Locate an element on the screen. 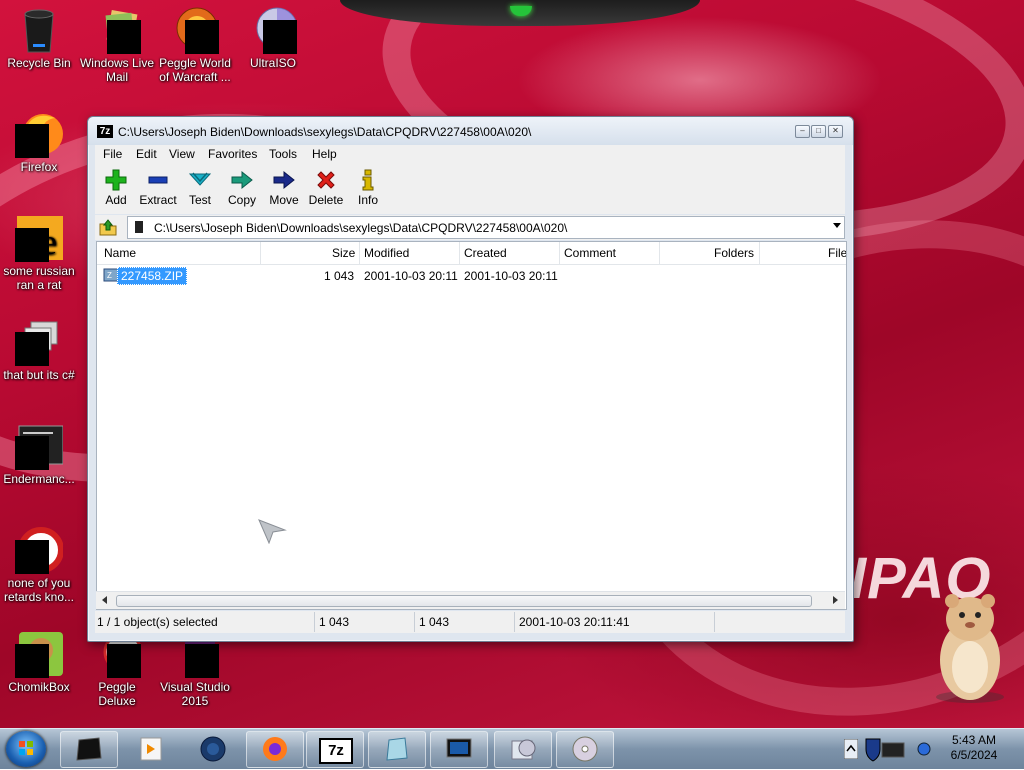 The image size is (1024, 770). desktop-icon-label: Peggle Deluxe is located at coordinates (117, 694).